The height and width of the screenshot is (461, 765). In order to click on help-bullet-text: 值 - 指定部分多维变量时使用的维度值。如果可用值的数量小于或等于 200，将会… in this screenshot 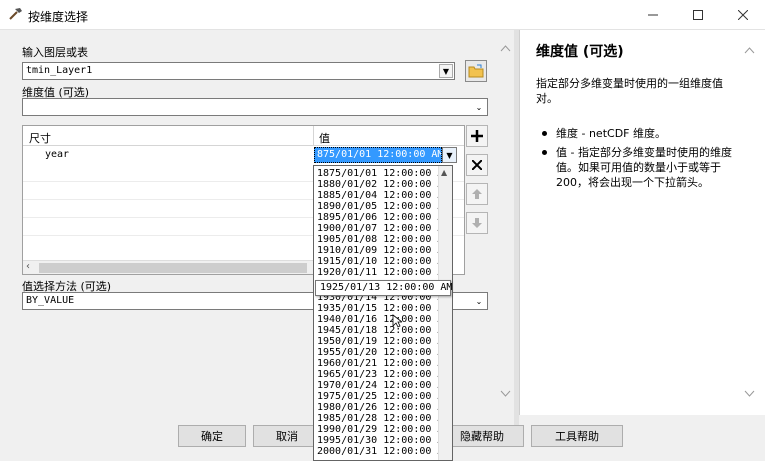, I will do `click(644, 167)`.